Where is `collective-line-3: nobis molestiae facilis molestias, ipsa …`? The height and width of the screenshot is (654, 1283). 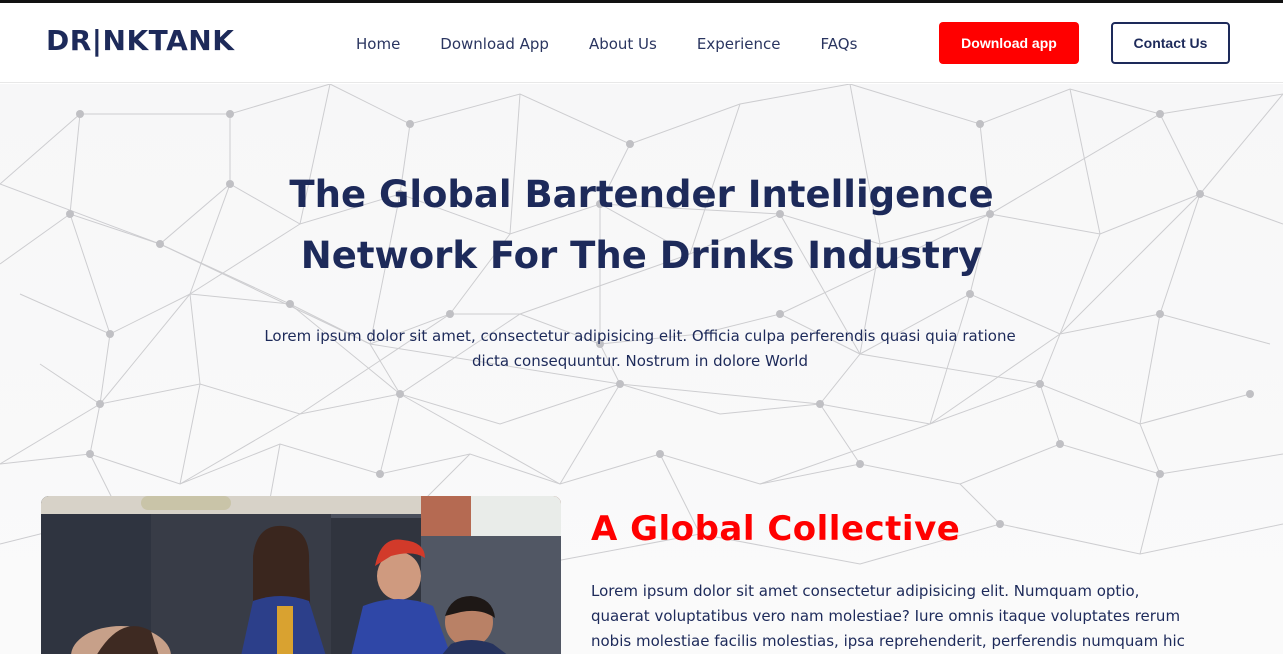 collective-line-3: nobis molestiae facilis molestias, ipsa … is located at coordinates (888, 641).